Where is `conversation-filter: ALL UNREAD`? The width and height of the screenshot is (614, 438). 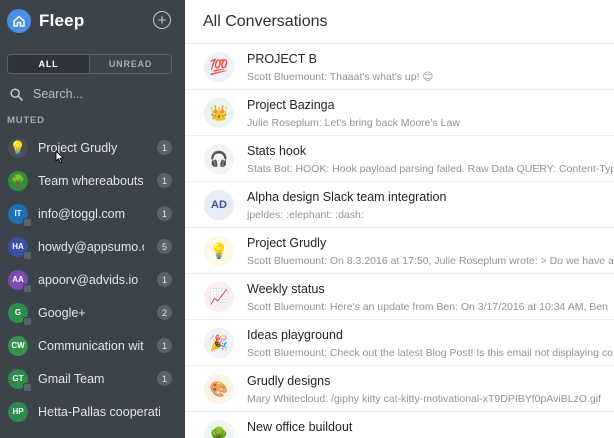 conversation-filter: ALL UNREAD is located at coordinates (89, 64).